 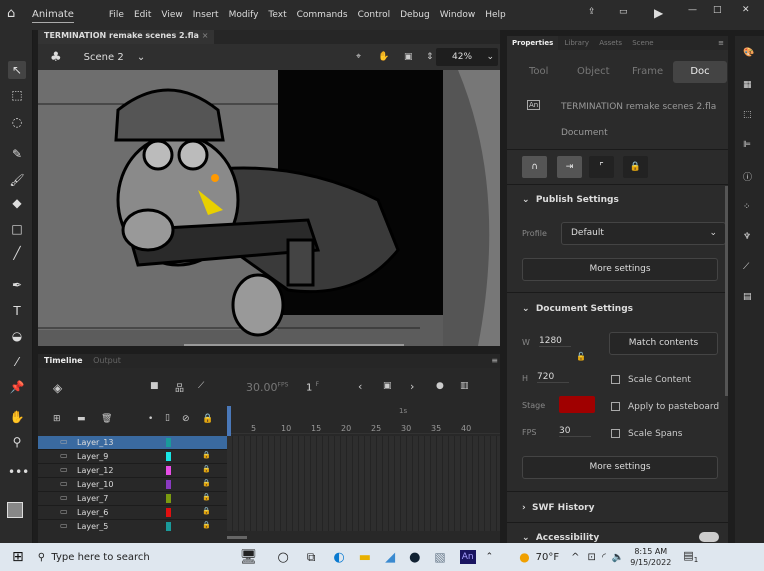 What do you see at coordinates (569, 167) in the screenshot?
I see `snap-guides-button: ⇥` at bounding box center [569, 167].